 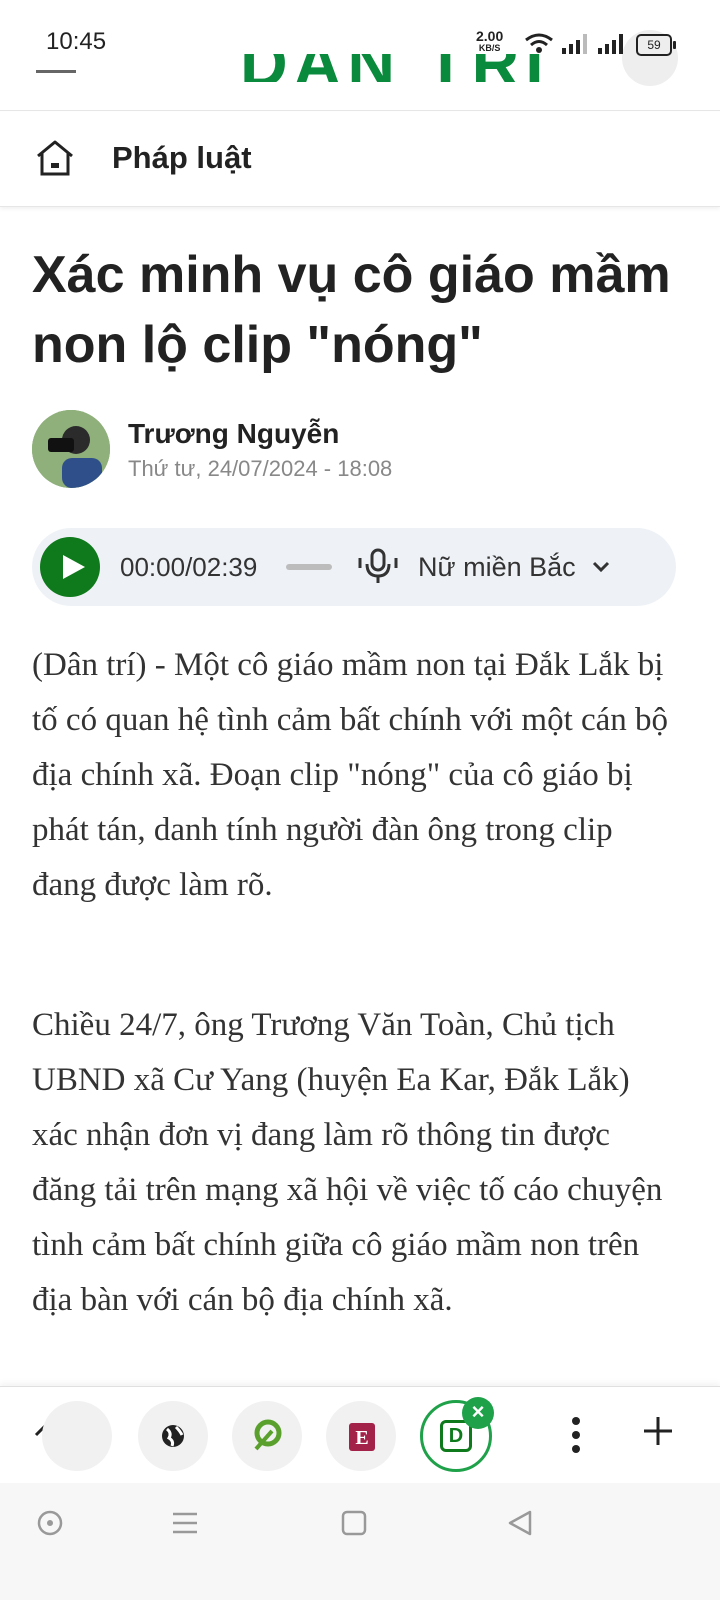 I want to click on tab-partial, so click(x=77, y=1436).